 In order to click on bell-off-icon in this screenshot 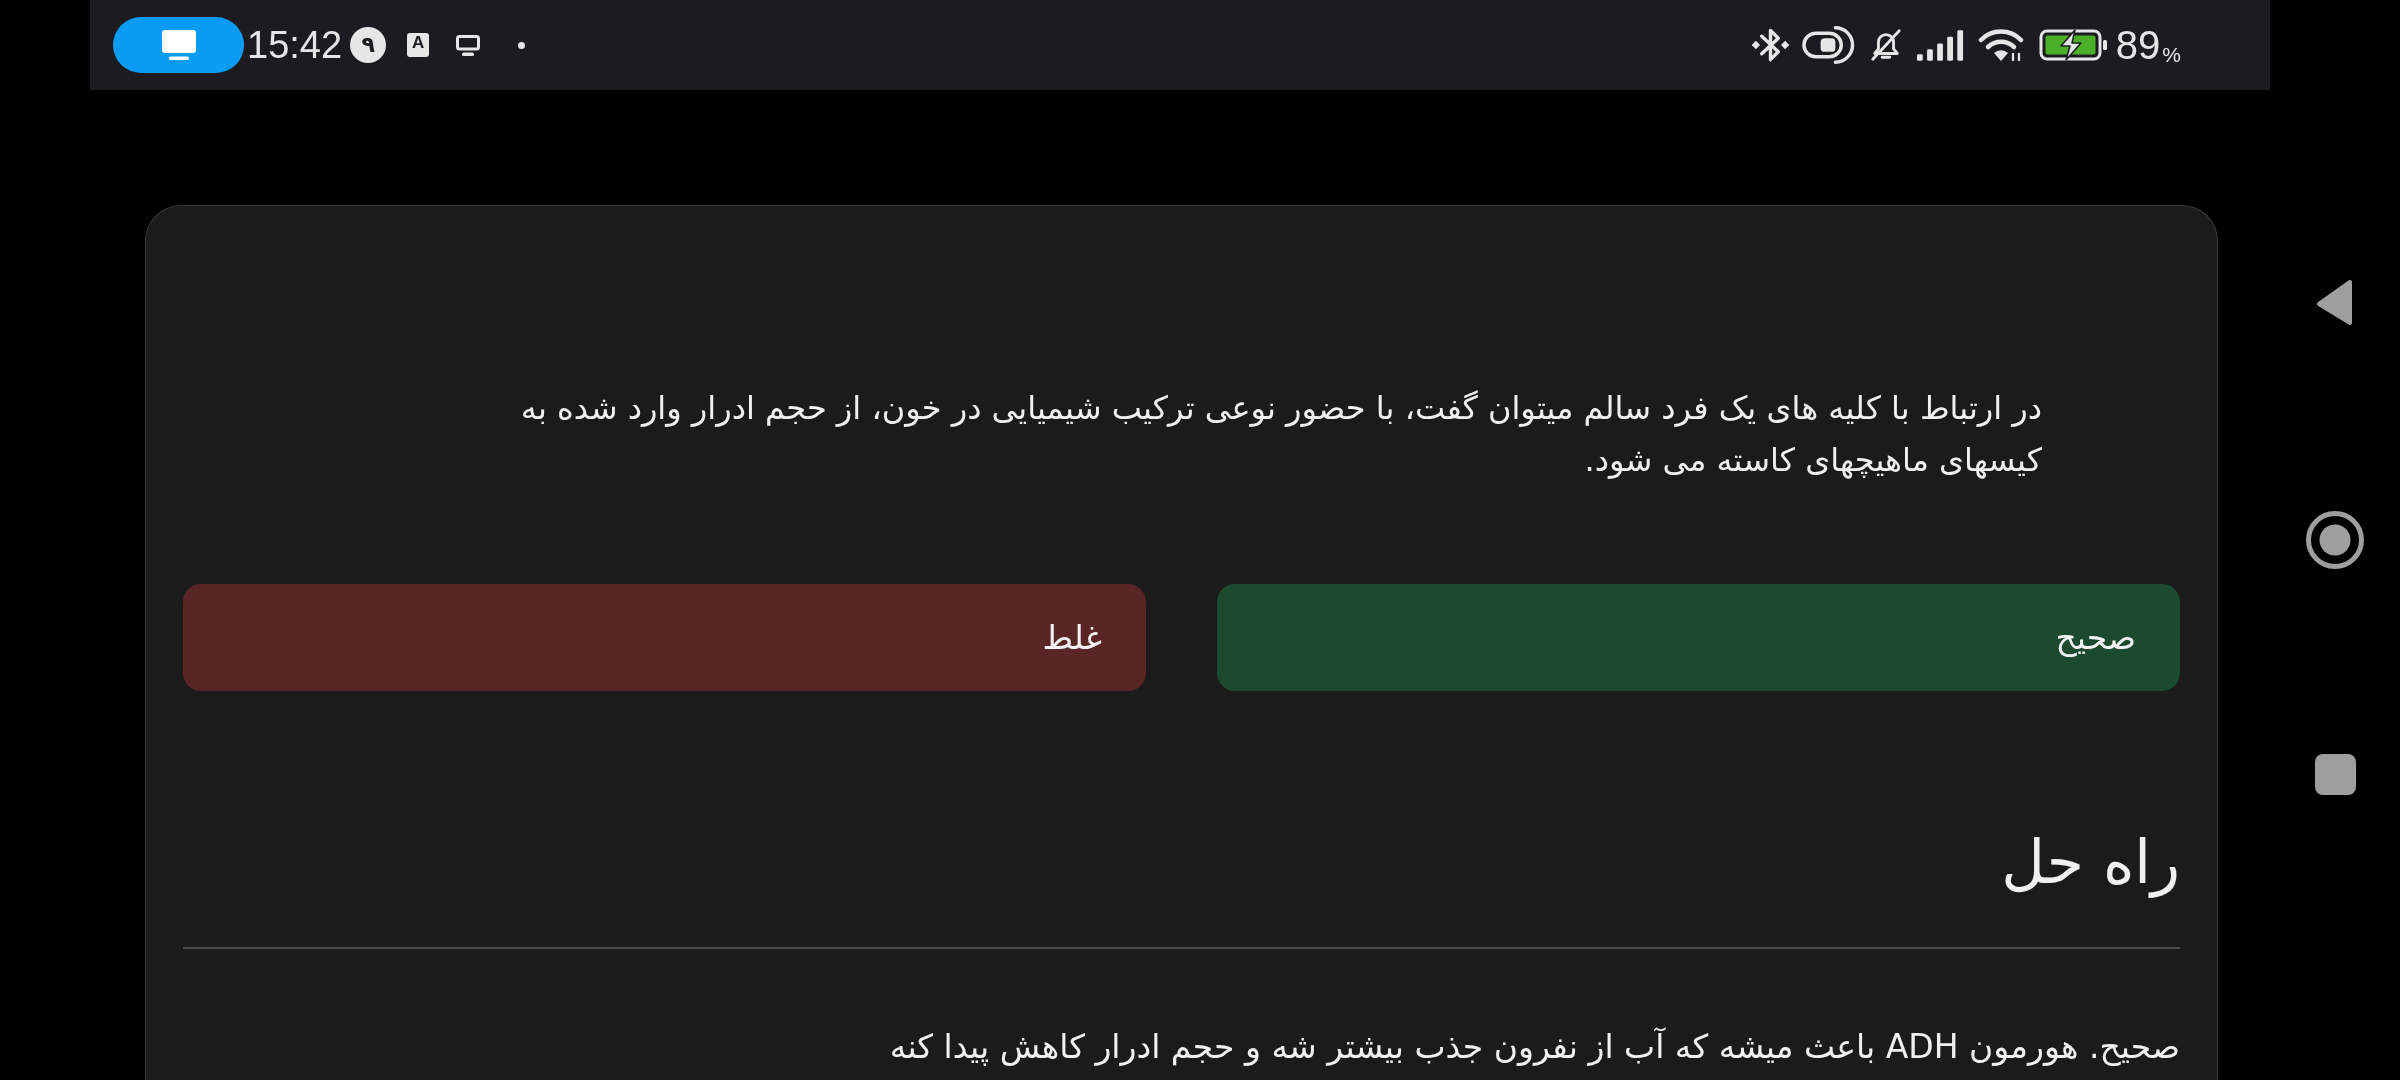, I will do `click(1885, 45)`.